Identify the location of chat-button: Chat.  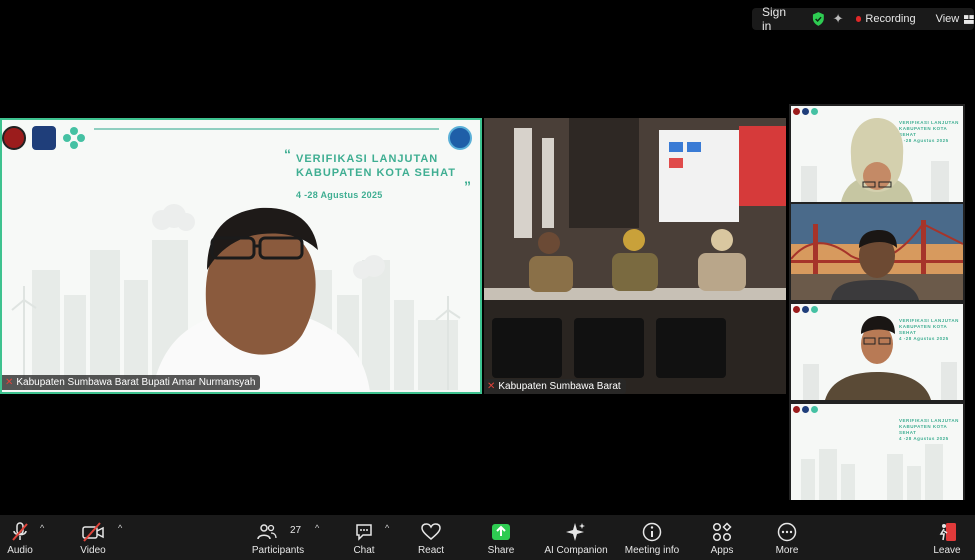
(364, 537).